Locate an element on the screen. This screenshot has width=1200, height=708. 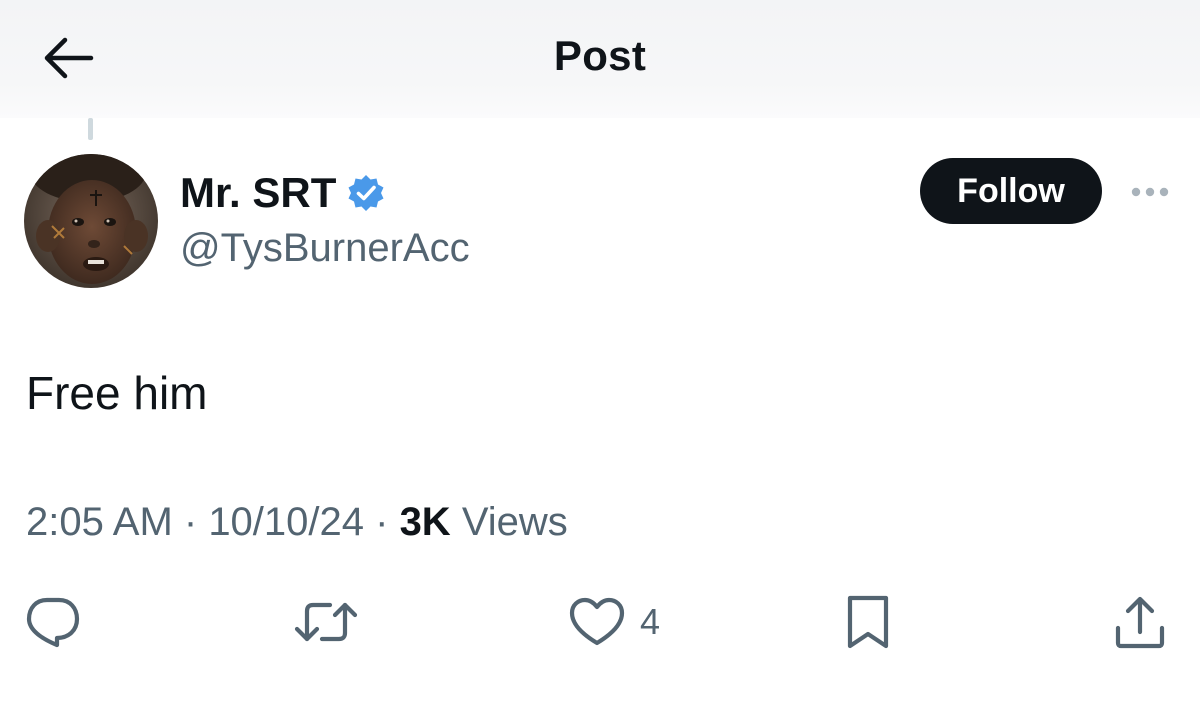
avatar is located at coordinates (91, 221).